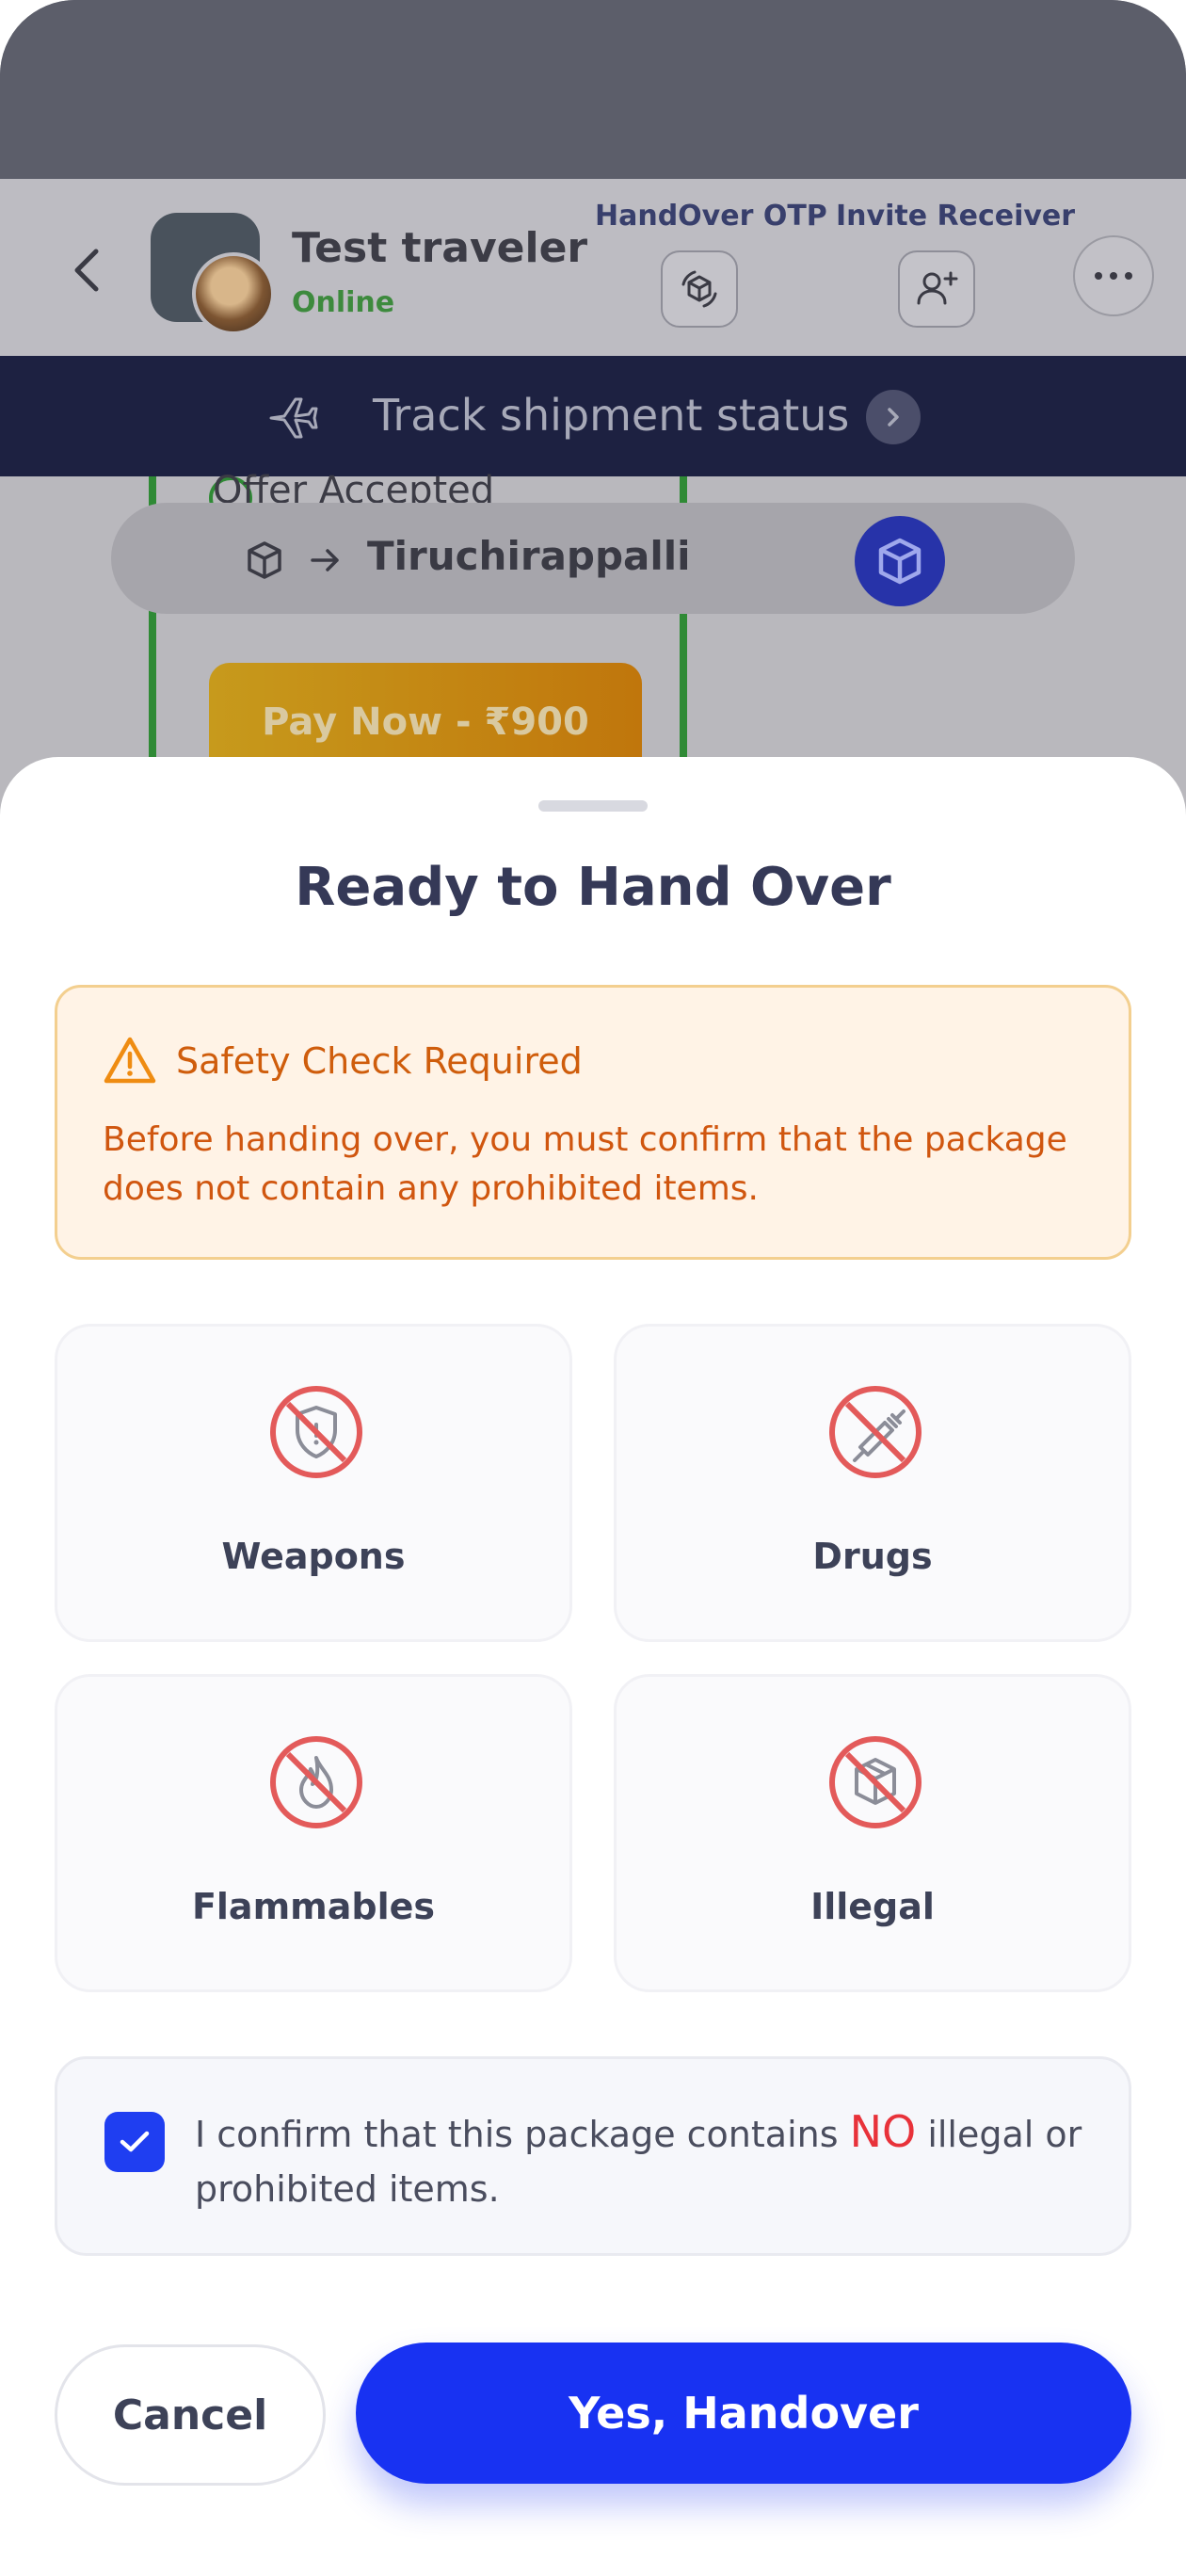 This screenshot has width=1186, height=2576. I want to click on invite-receiver-button, so click(936, 289).